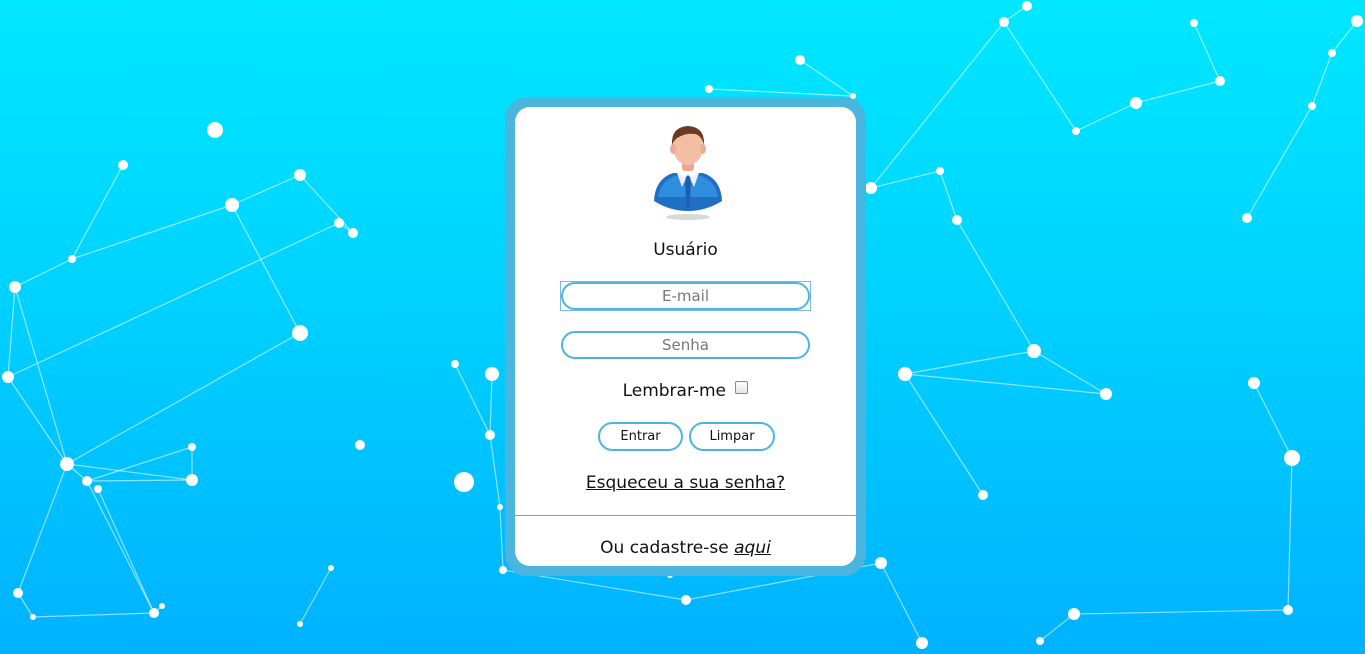 Image resolution: width=1365 pixels, height=654 pixels. Describe the element at coordinates (664, 548) in the screenshot. I see `signup-prefix: Ou cadastre-se` at that location.